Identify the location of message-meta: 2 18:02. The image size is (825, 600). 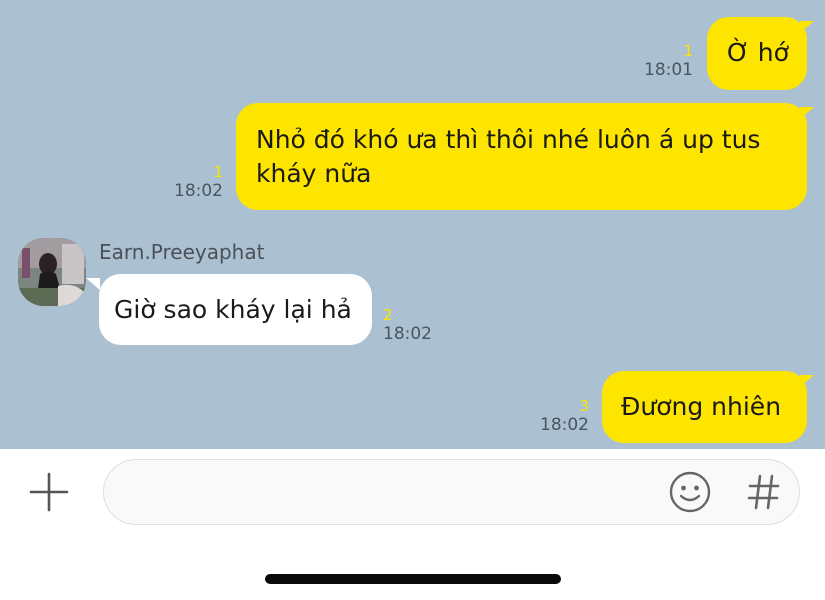
(407, 325).